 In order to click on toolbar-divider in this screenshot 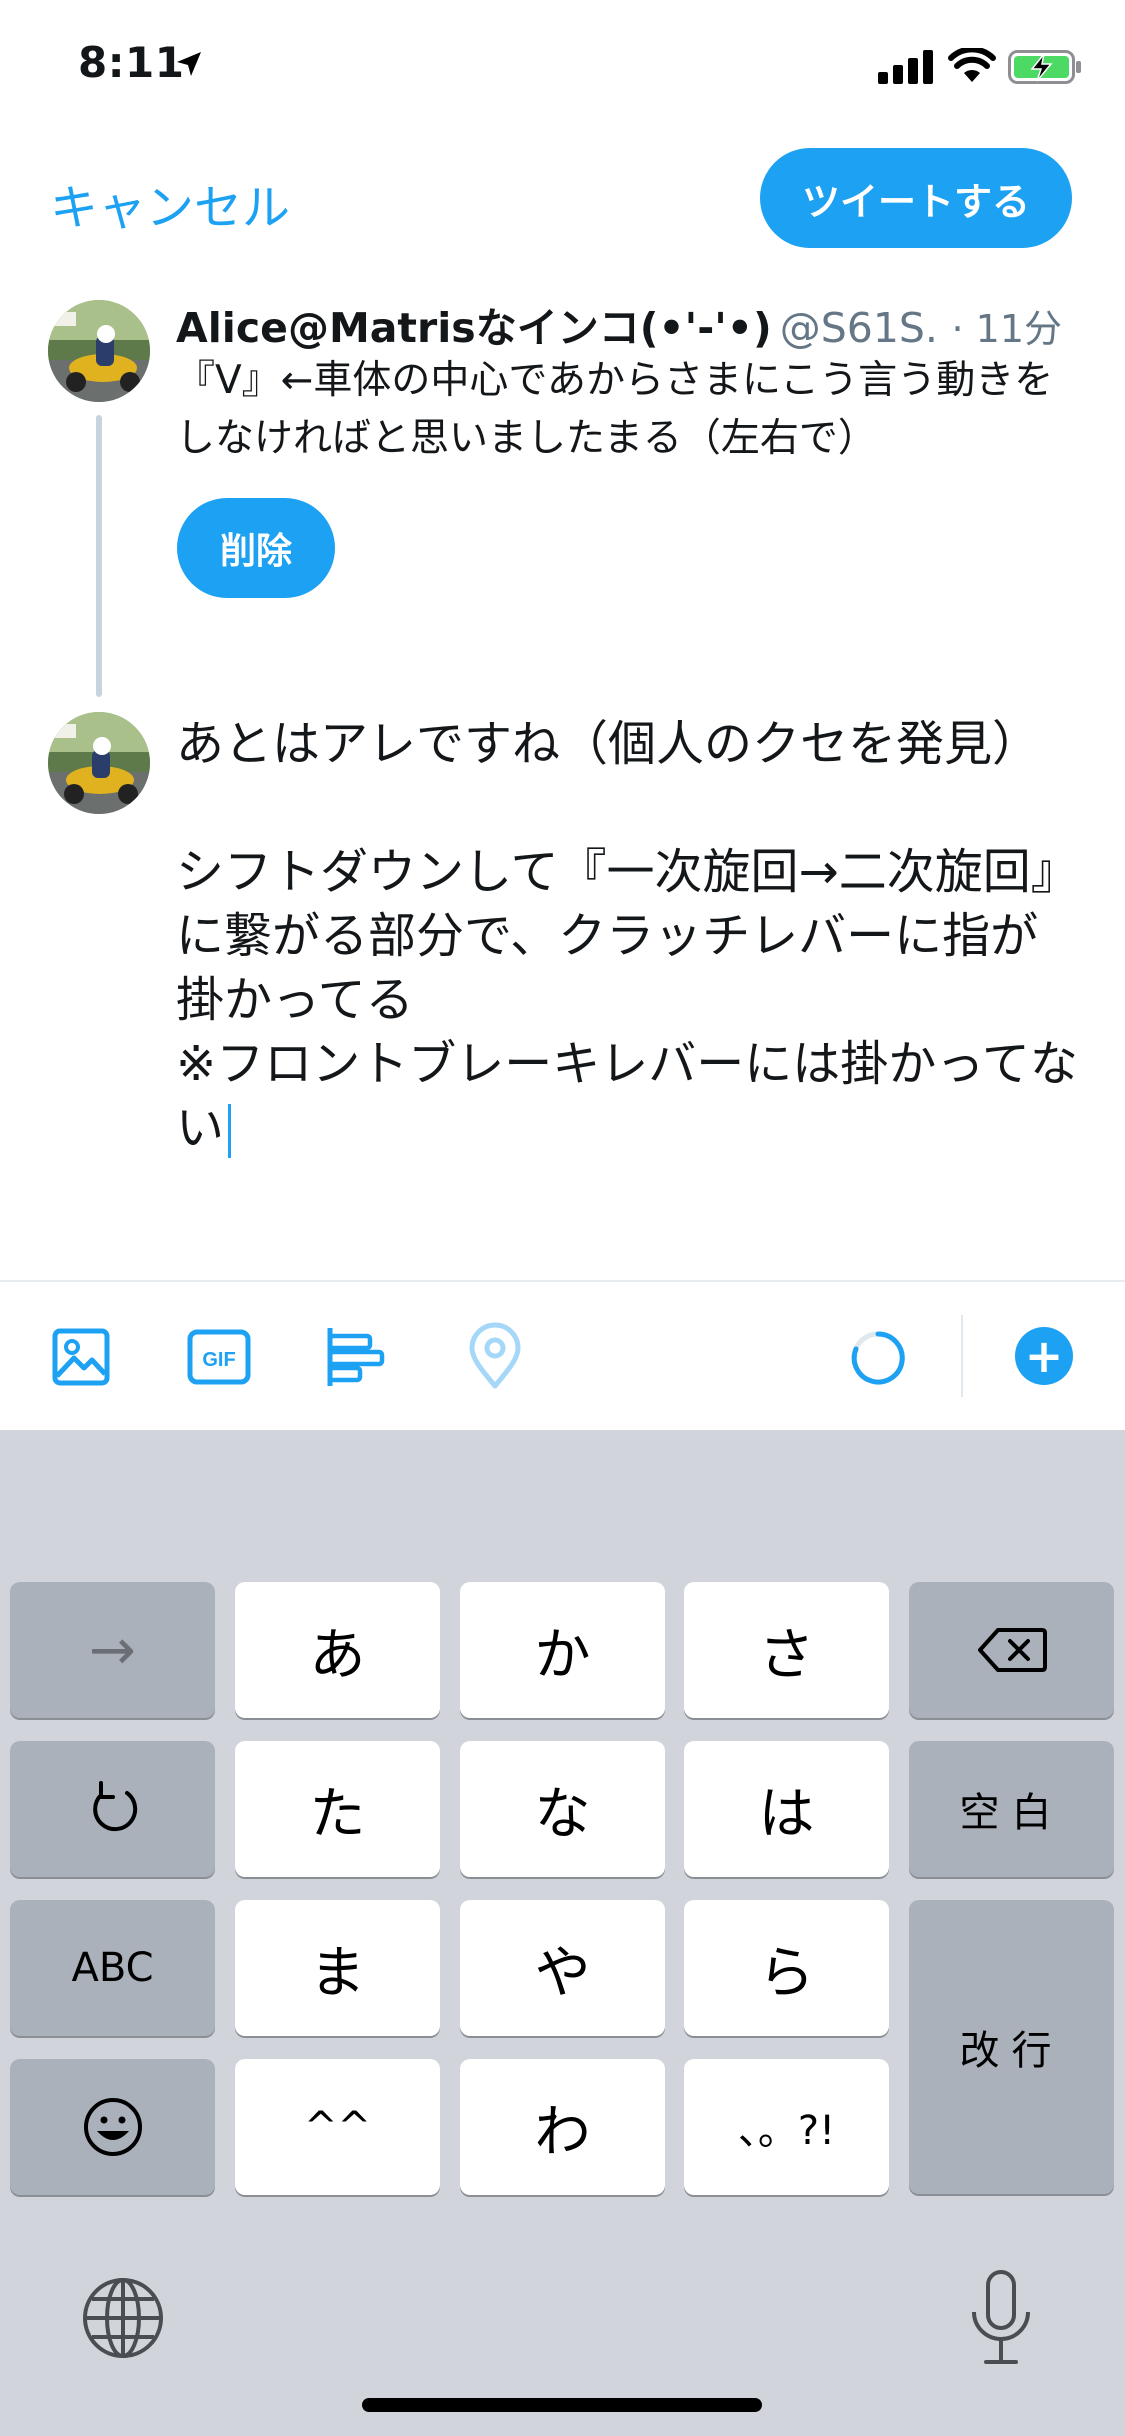, I will do `click(562, 1281)`.